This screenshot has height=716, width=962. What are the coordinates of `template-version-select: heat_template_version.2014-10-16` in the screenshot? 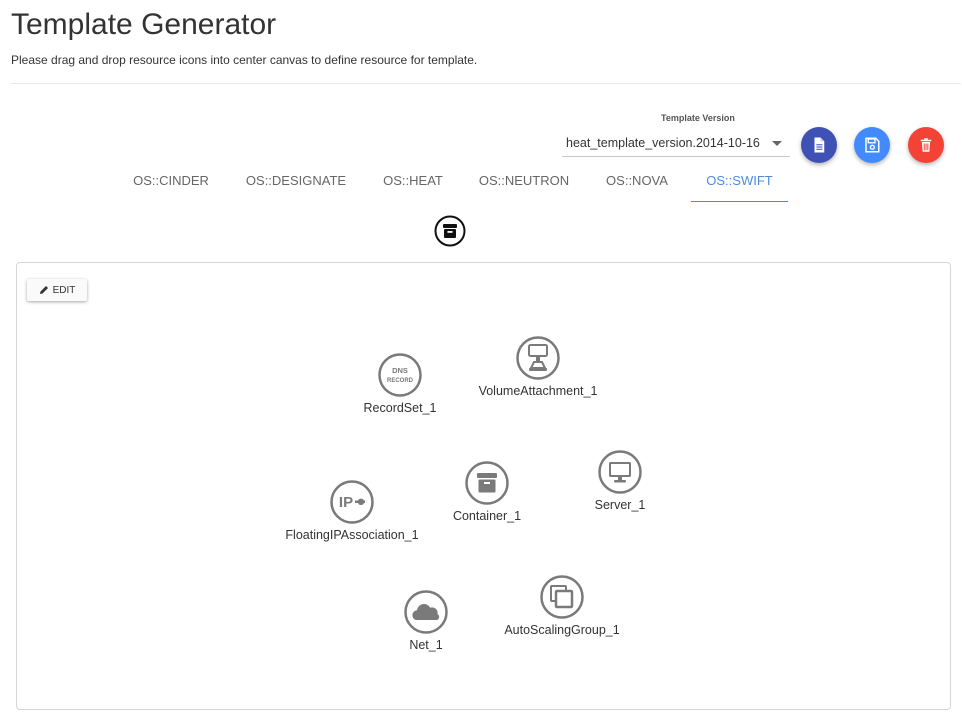 It's located at (676, 144).